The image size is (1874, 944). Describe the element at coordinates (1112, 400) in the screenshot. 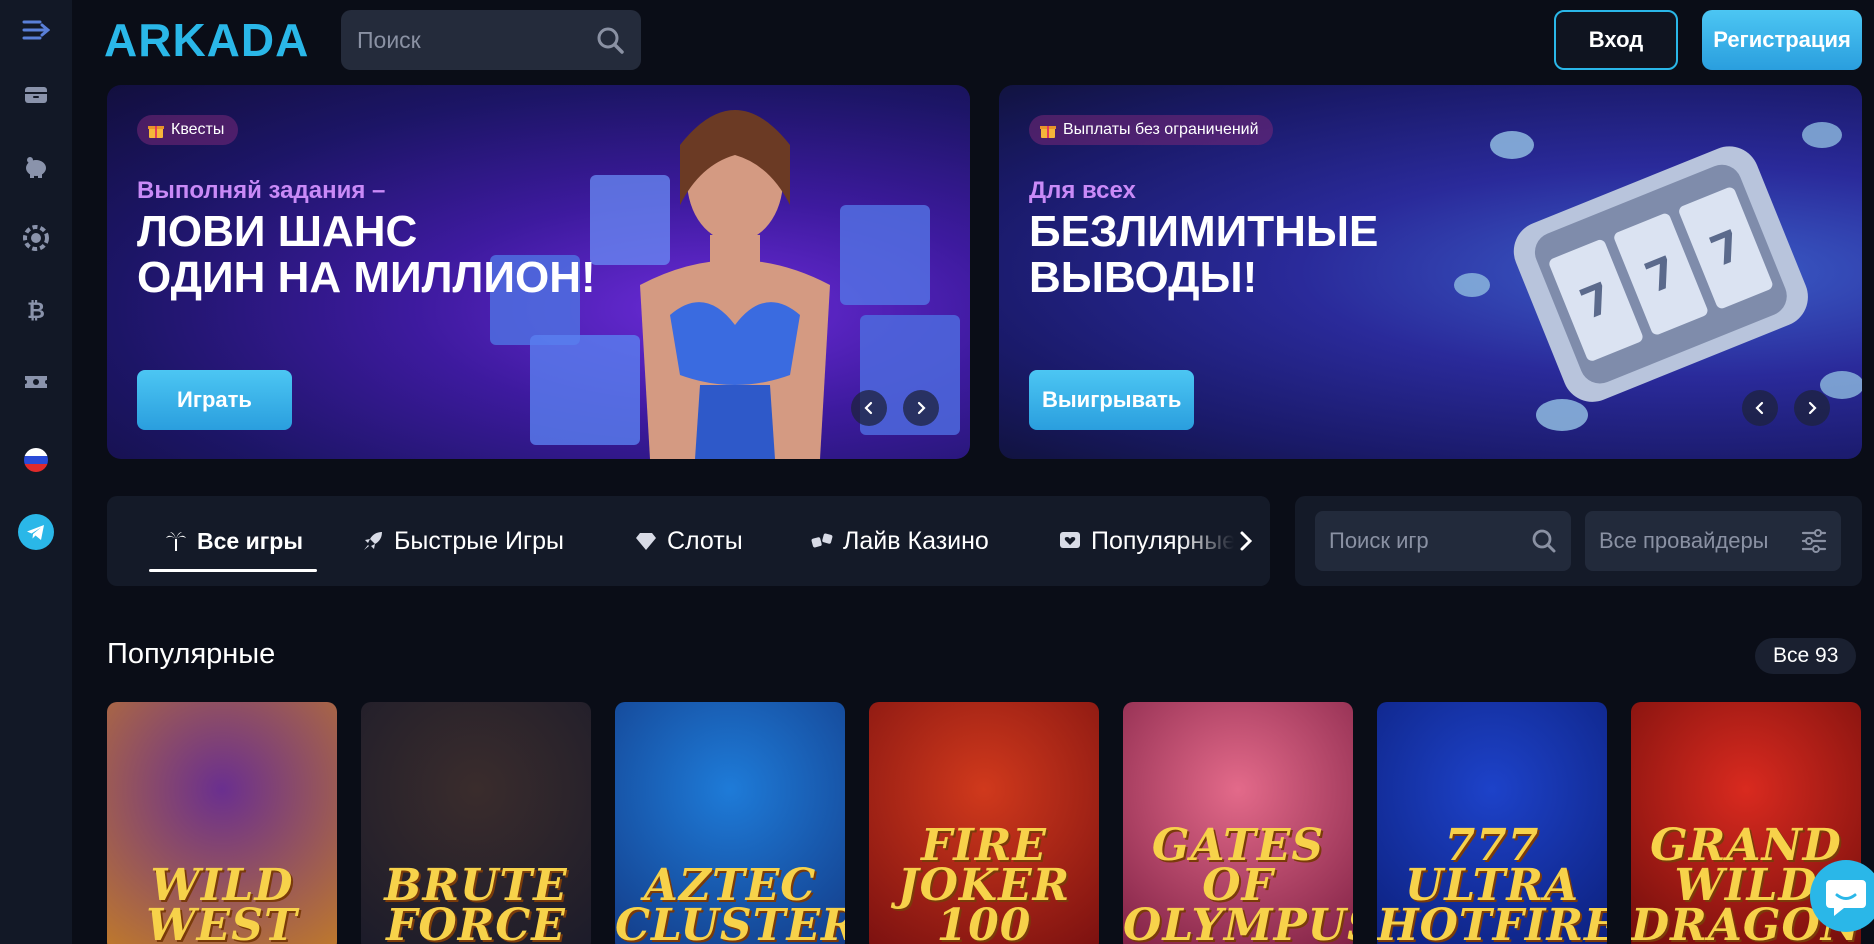

I see `win-button: Выигрывать` at that location.